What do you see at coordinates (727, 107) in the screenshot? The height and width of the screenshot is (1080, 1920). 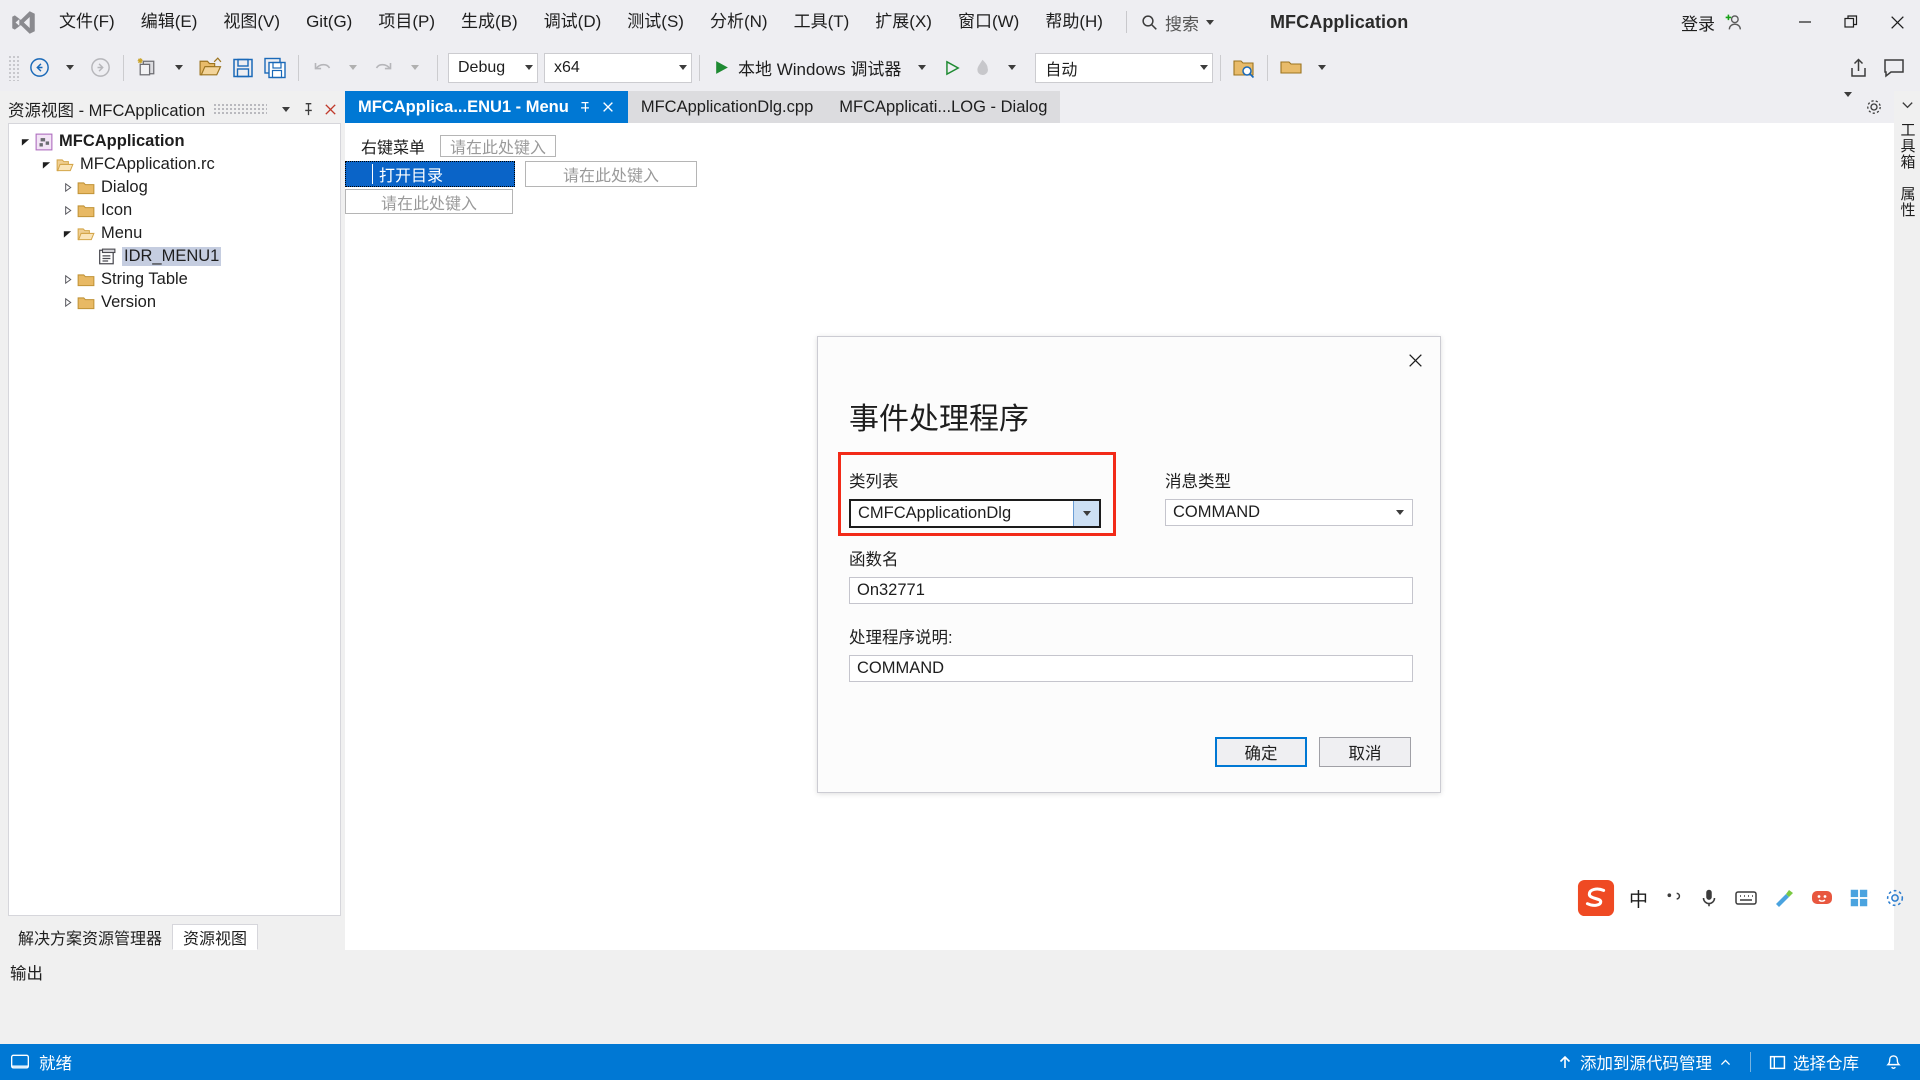 I see `tab-mfcapplicationdlg-cpp: MFCApplicationDlg.cpp` at bounding box center [727, 107].